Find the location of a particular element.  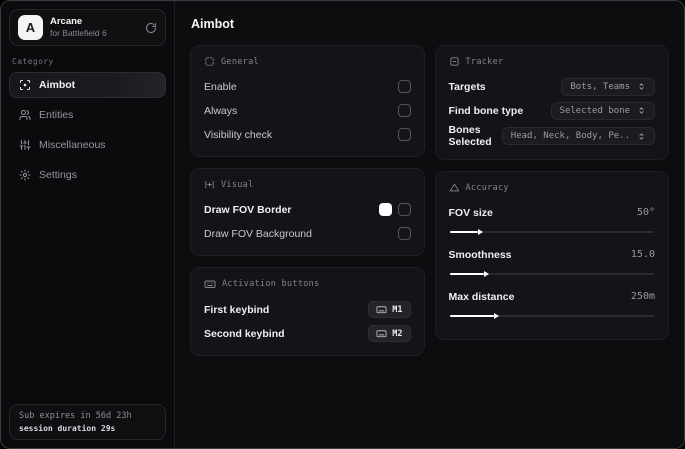

setting-row-smoothness: Smoothness 15.0 is located at coordinates (552, 254).